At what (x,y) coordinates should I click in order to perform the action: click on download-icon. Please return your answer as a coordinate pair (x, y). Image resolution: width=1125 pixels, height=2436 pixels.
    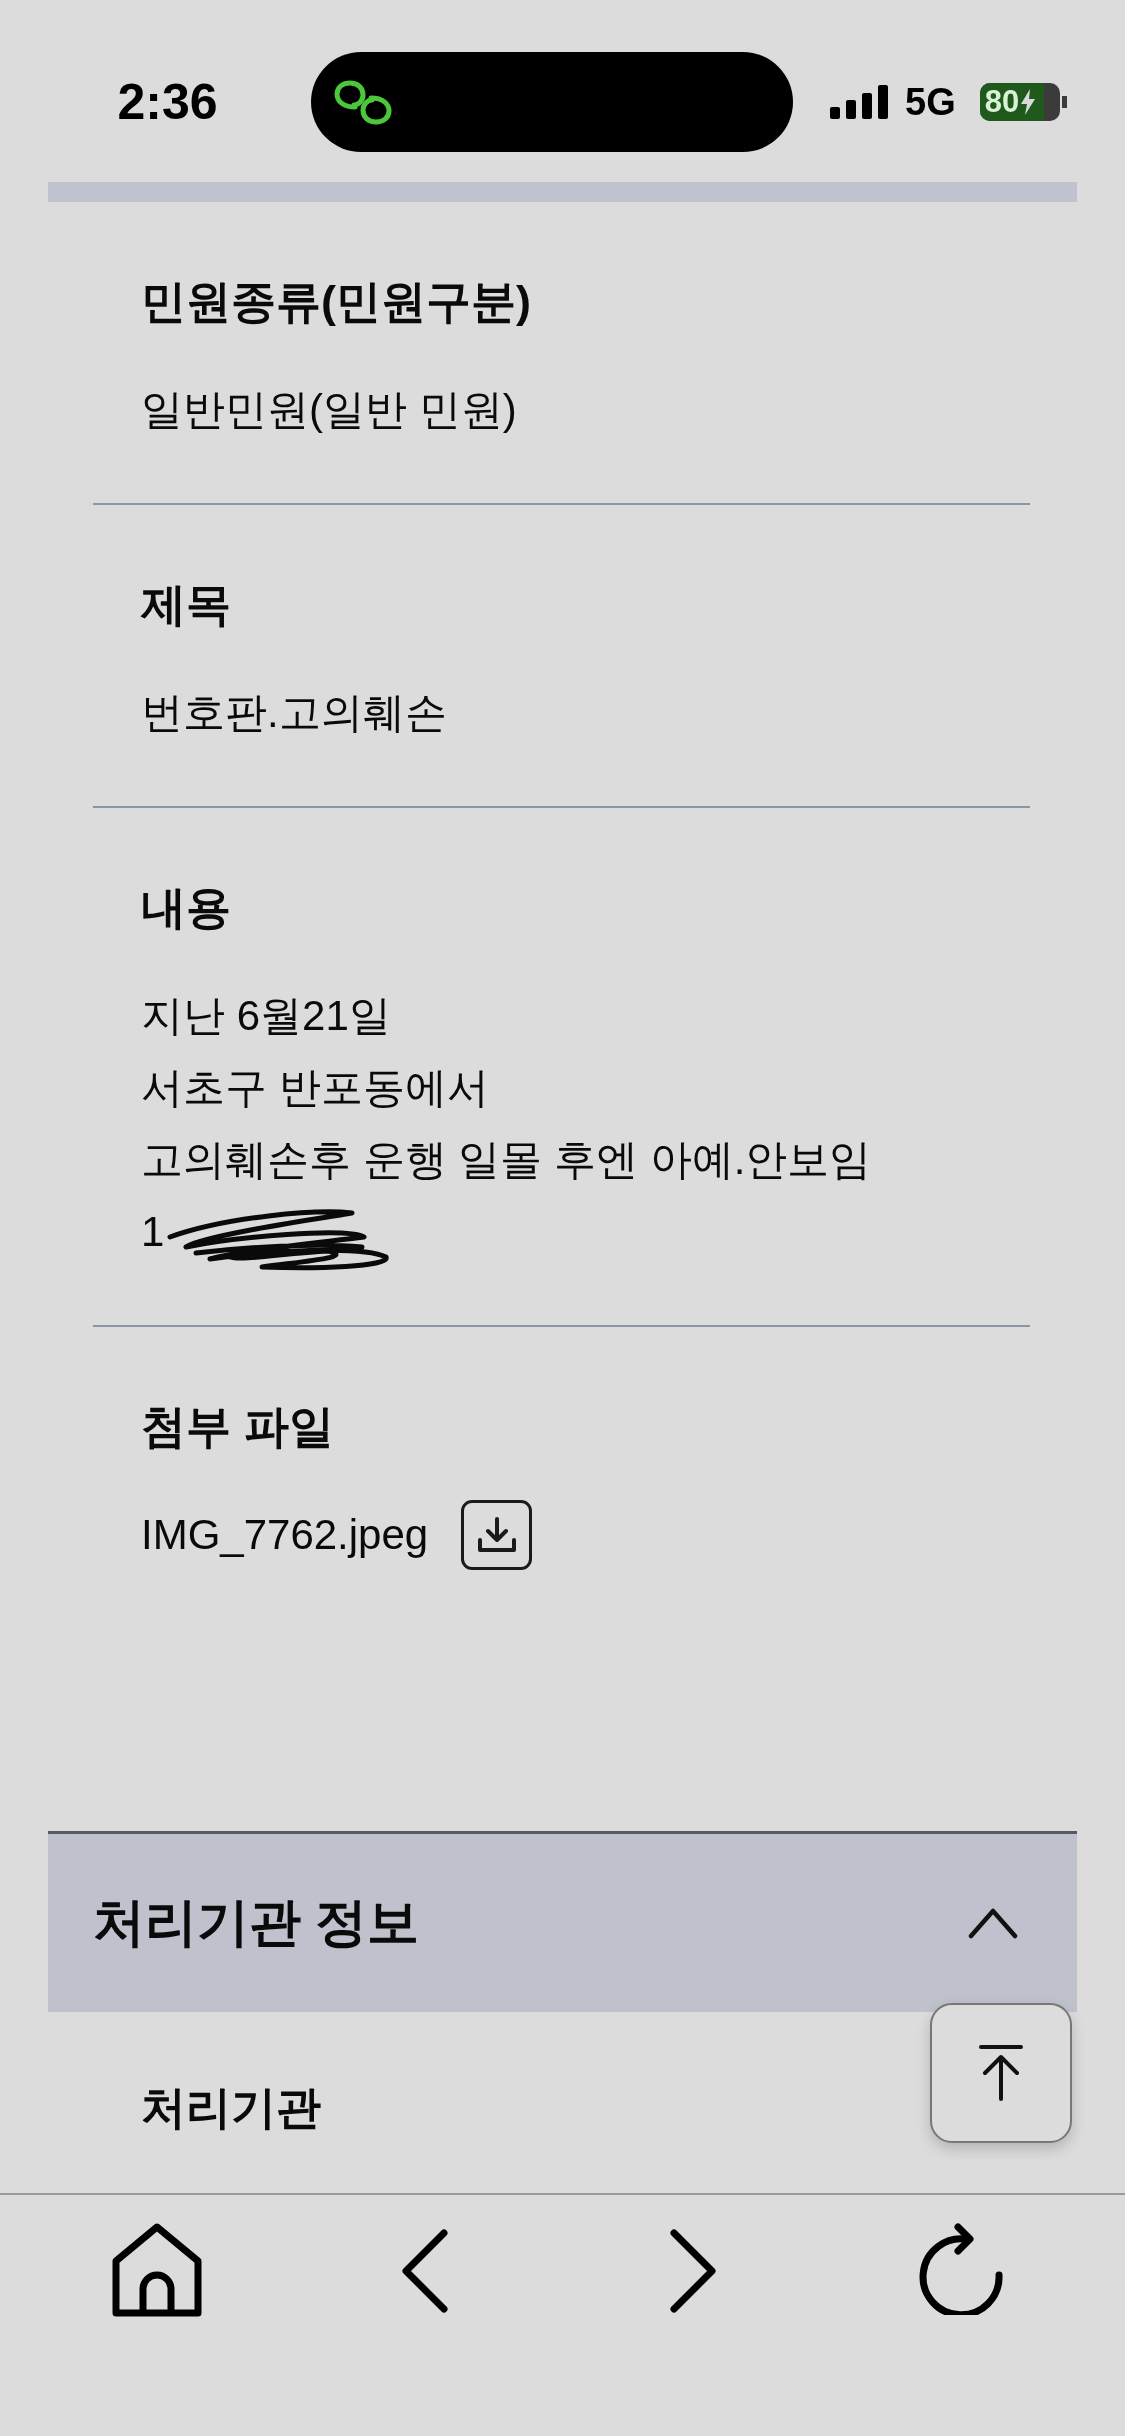
    Looking at the image, I should click on (496, 1535).